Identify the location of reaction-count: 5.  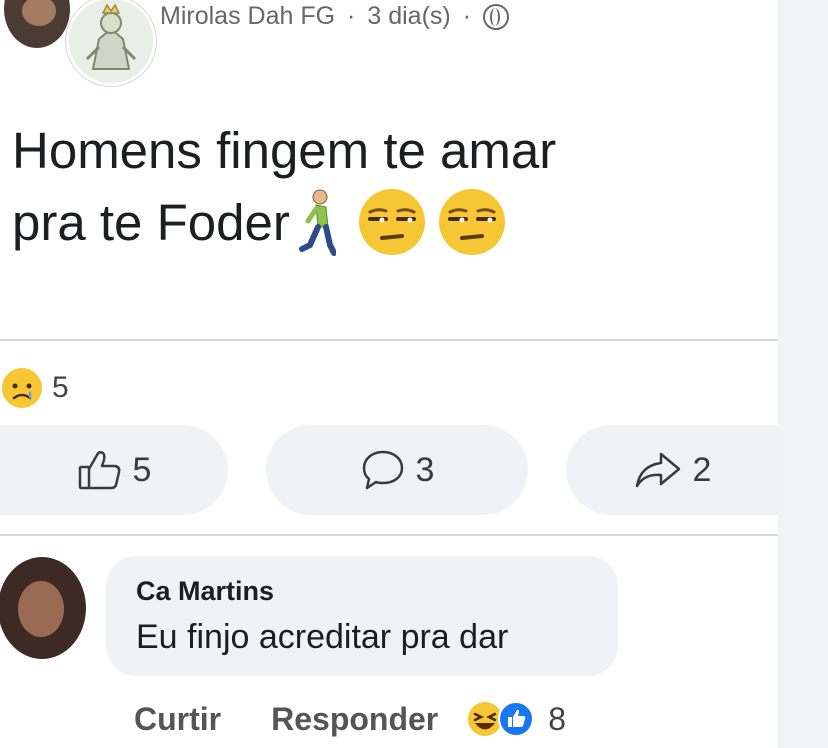
(60, 387).